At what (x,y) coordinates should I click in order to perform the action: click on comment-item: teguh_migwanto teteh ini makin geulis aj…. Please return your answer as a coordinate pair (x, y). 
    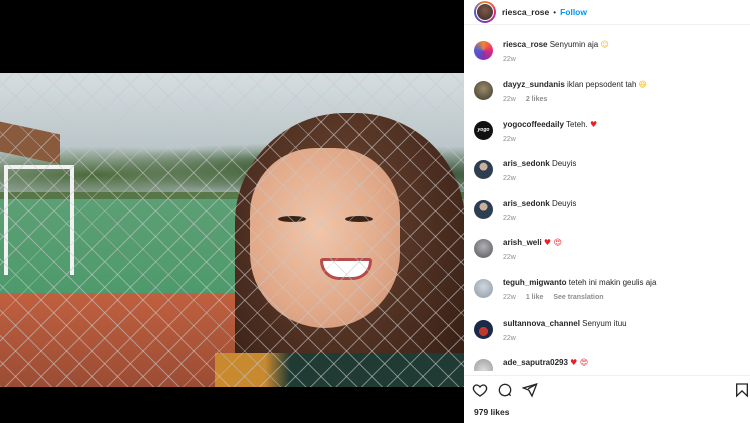
    Looking at the image, I should click on (609, 295).